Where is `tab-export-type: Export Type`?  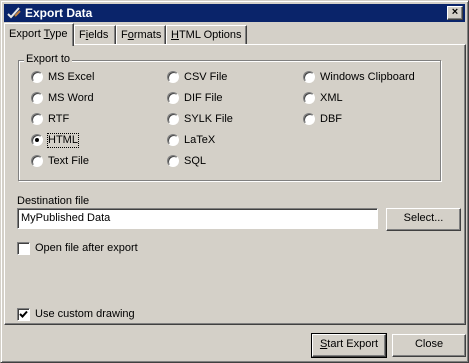 tab-export-type: Export Type is located at coordinates (39, 34).